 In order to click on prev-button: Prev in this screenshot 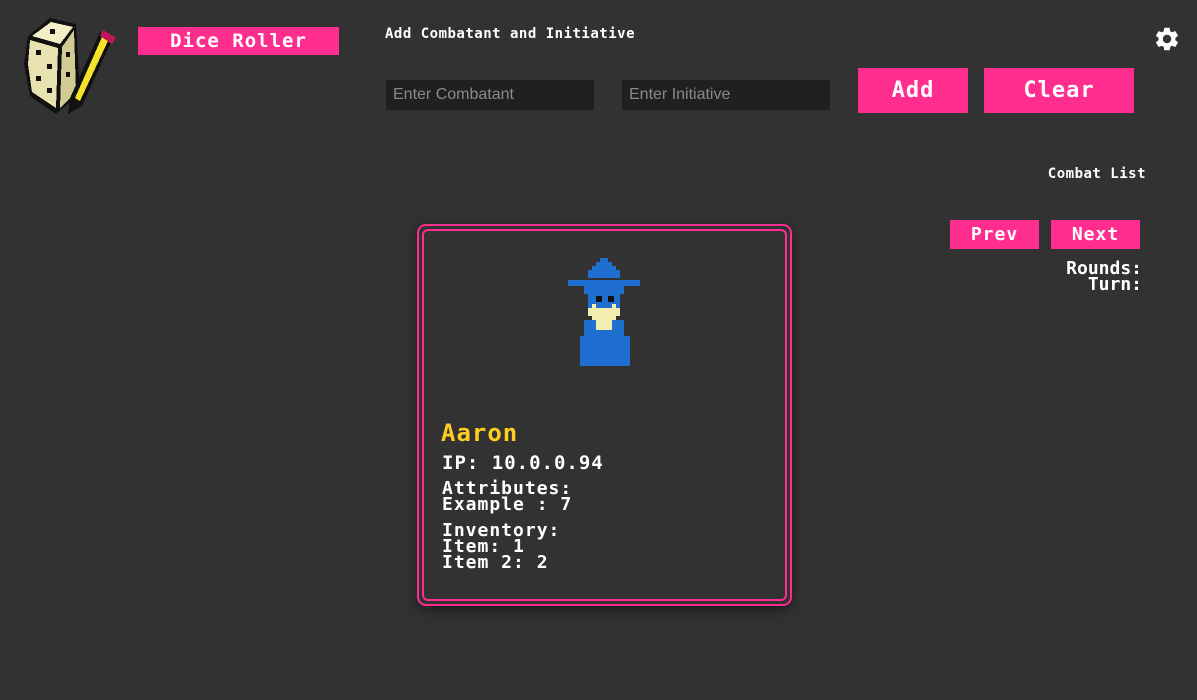, I will do `click(994, 234)`.